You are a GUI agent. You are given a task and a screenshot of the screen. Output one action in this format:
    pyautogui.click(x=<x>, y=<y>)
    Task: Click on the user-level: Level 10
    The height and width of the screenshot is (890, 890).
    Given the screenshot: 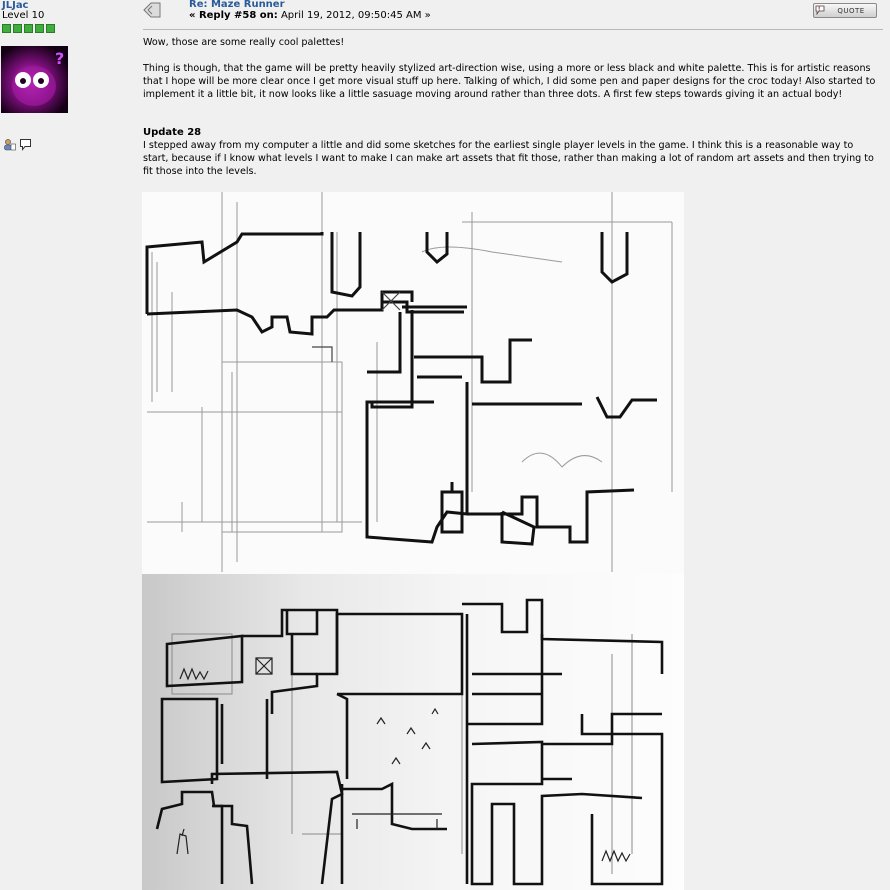 What is the action you would take?
    pyautogui.click(x=23, y=15)
    